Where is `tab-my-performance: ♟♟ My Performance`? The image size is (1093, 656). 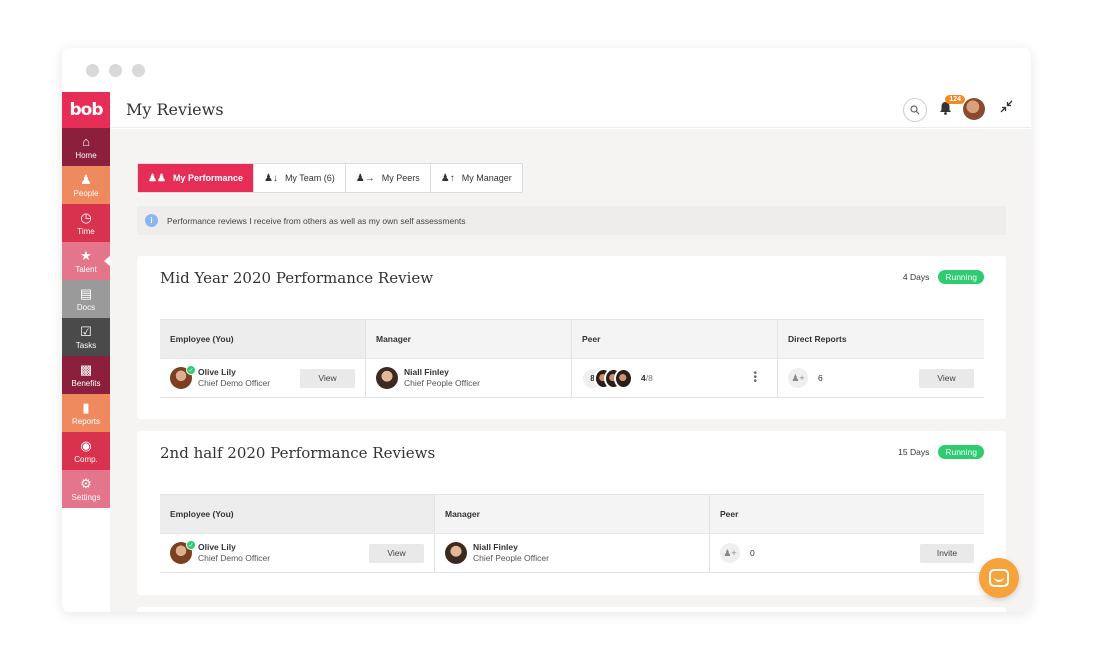 tab-my-performance: ♟♟ My Performance is located at coordinates (196, 178).